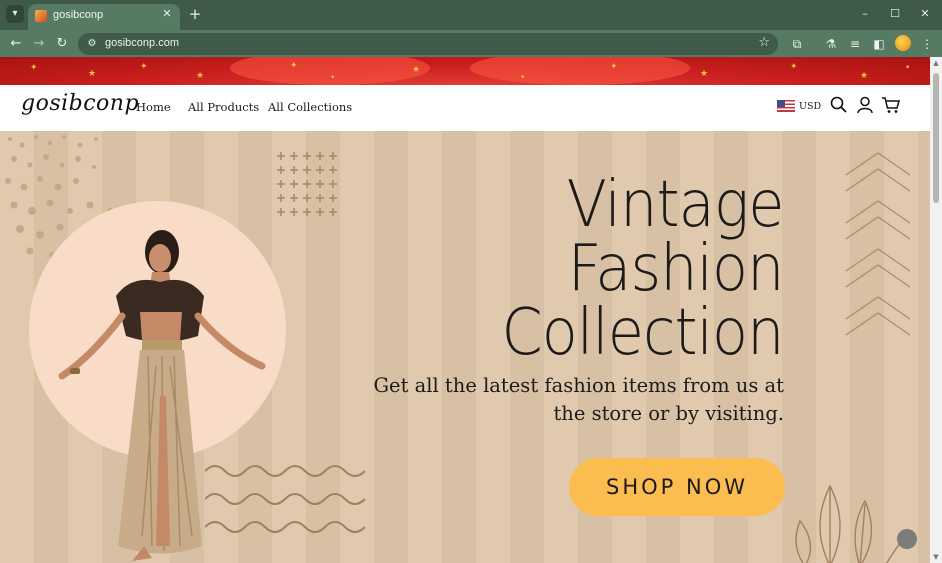 Image resolution: width=942 pixels, height=563 pixels. I want to click on site-favicon-icon, so click(41, 16).